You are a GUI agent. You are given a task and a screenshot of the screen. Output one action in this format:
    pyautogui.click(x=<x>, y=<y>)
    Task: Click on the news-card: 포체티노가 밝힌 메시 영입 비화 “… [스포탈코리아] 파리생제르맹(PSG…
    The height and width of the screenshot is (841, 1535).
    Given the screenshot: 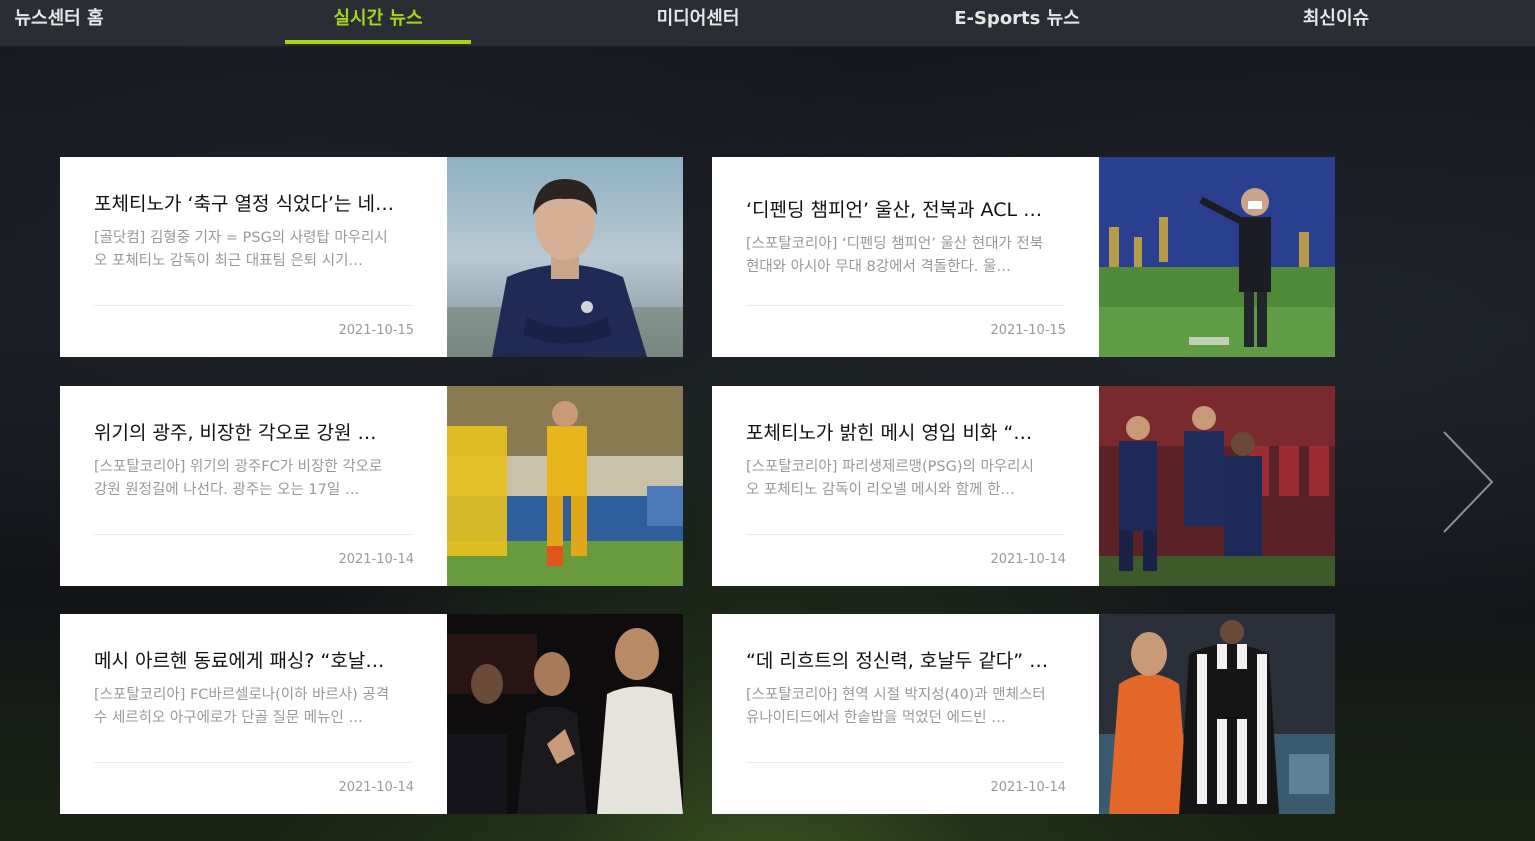 What is the action you would take?
    pyautogui.click(x=1023, y=486)
    